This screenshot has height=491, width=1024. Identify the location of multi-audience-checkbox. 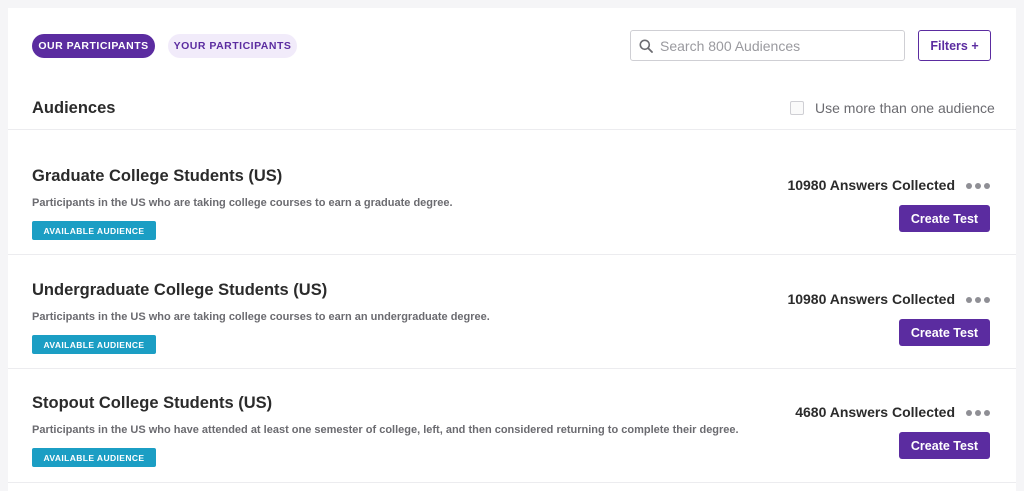
(797, 108).